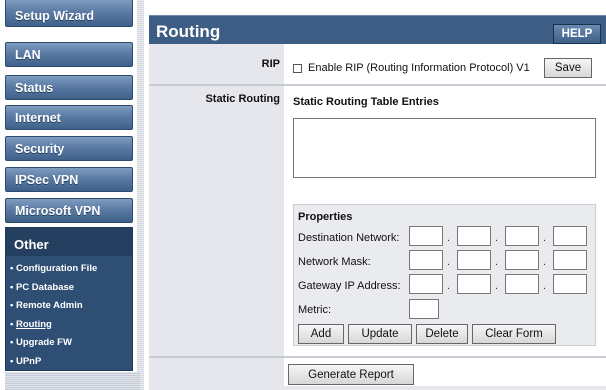  Describe the element at coordinates (442, 334) in the screenshot. I see `delete-button: Delete` at that location.